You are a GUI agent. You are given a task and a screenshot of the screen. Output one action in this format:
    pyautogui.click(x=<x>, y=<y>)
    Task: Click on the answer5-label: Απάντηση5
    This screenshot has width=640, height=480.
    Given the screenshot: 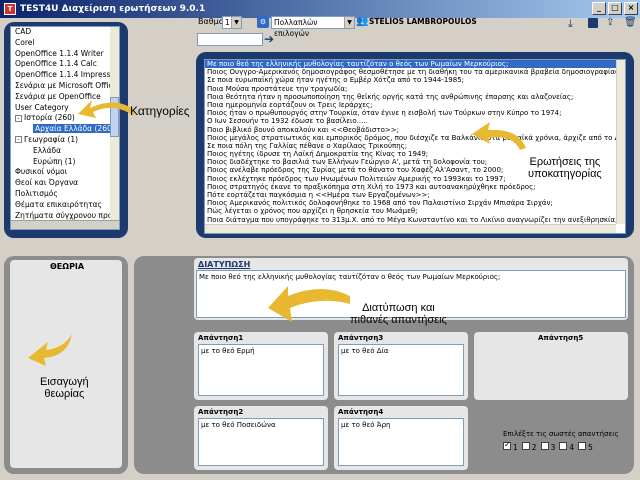 What is the action you would take?
    pyautogui.click(x=561, y=338)
    